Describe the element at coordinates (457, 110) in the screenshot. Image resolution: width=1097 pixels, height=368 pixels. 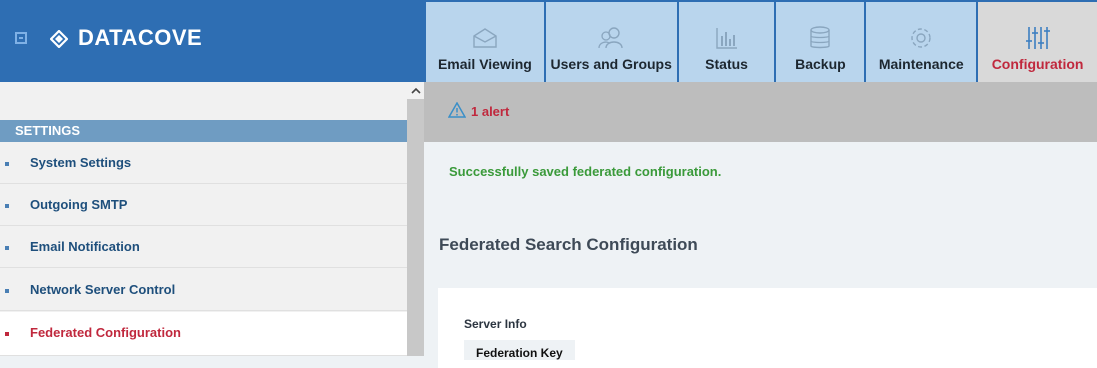
I see `warning-icon` at that location.